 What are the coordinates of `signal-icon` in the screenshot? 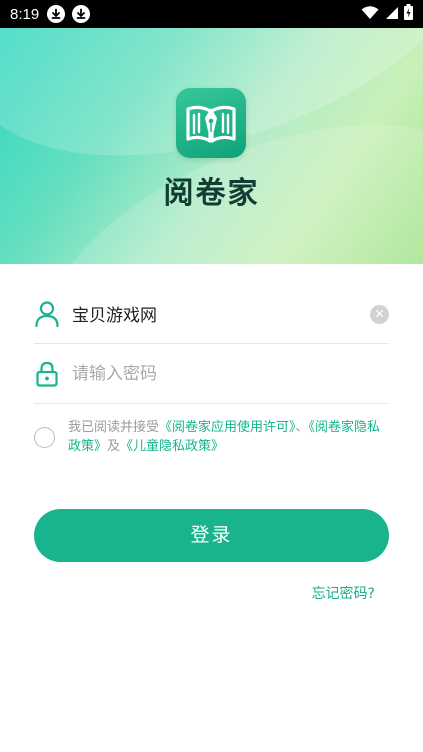 It's located at (391, 14).